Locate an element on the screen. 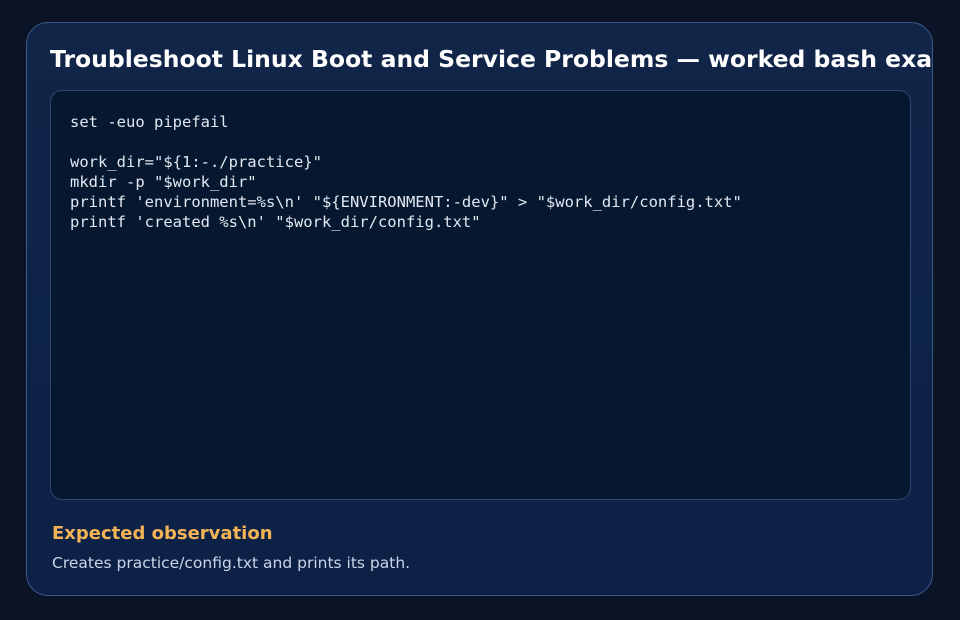 This screenshot has height=620, width=960. code-line: work_dir="${1:-./practice}" is located at coordinates (196, 162).